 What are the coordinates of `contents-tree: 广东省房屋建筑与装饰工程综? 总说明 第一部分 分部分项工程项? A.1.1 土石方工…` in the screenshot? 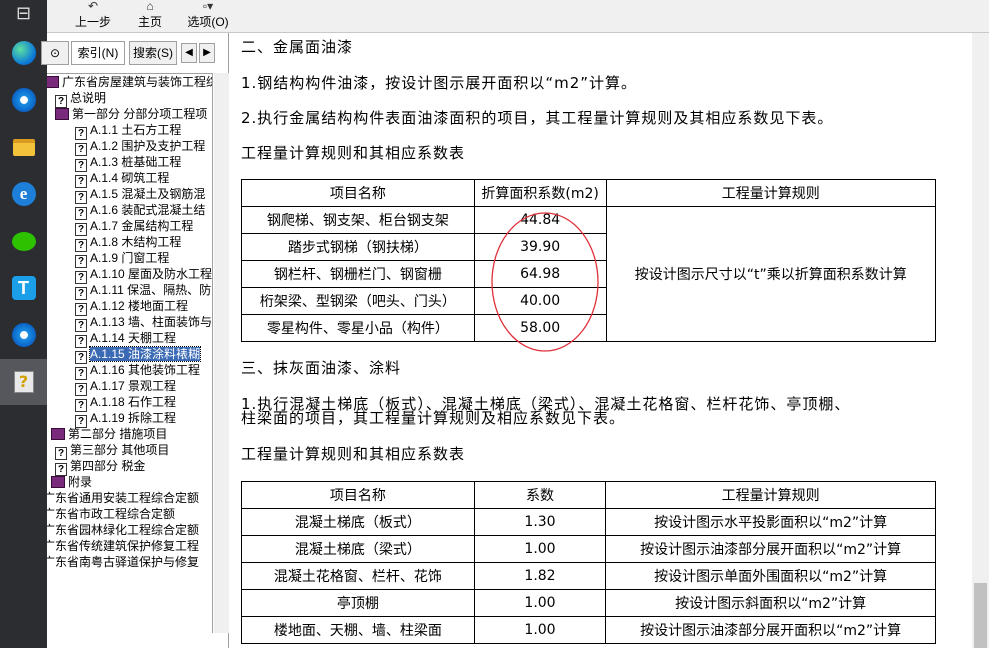 It's located at (130, 353).